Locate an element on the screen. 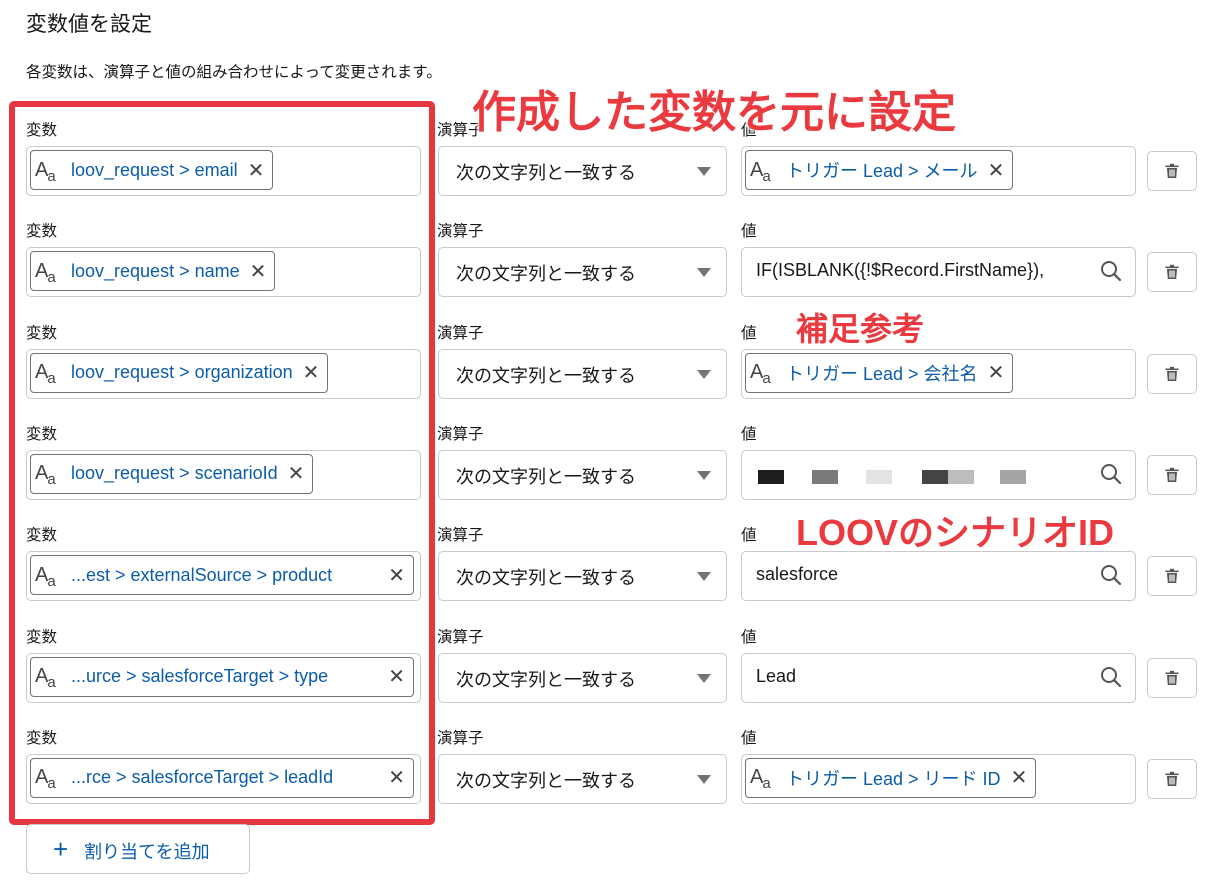 The image size is (1210, 884). plus-icon: + is located at coordinates (61, 849).